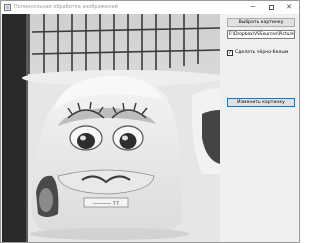  I want to click on choose-image-button: Выбрать картинку, so click(261, 22).